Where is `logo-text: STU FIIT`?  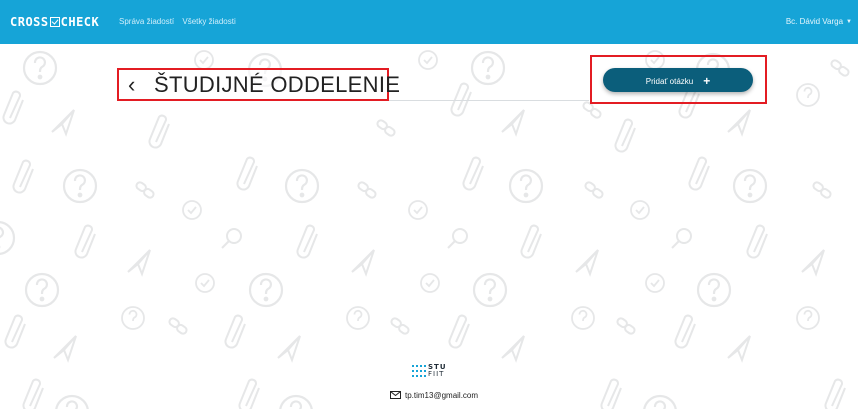
logo-text: STU FIIT is located at coordinates (437, 371).